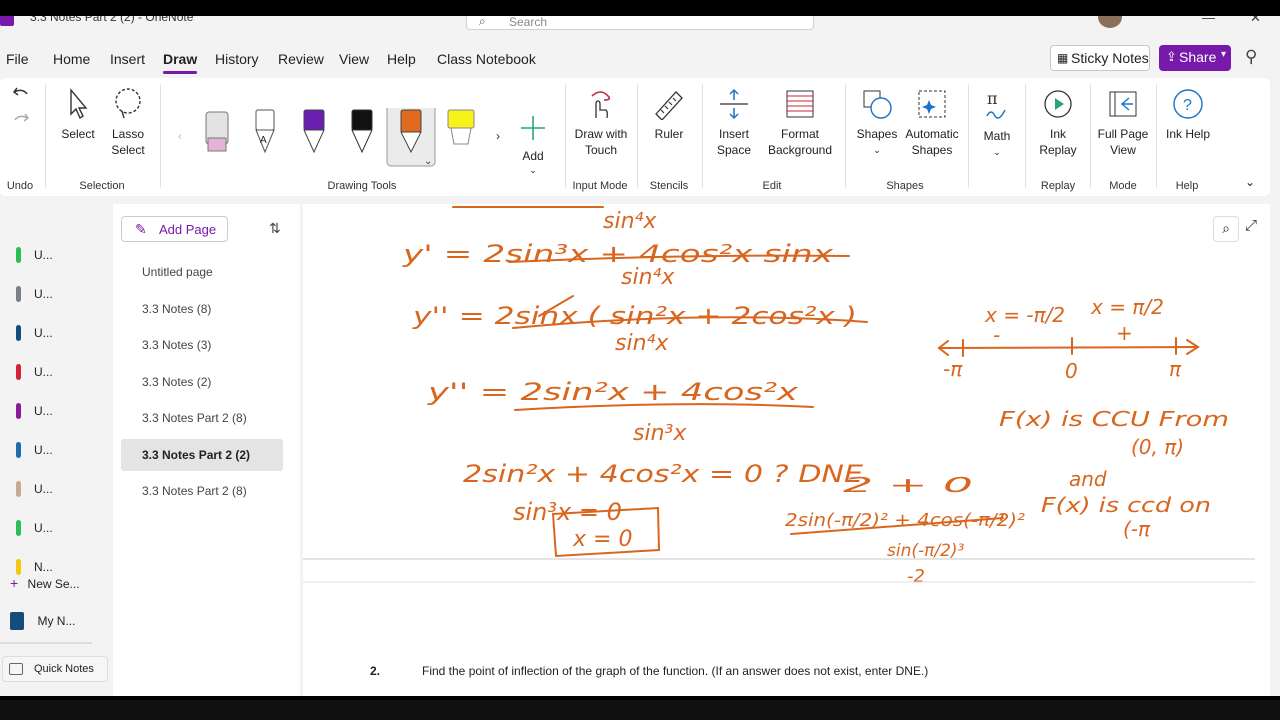 This screenshot has height=720, width=1280. Describe the element at coordinates (78, 115) in the screenshot. I see `select-button: Select` at that location.